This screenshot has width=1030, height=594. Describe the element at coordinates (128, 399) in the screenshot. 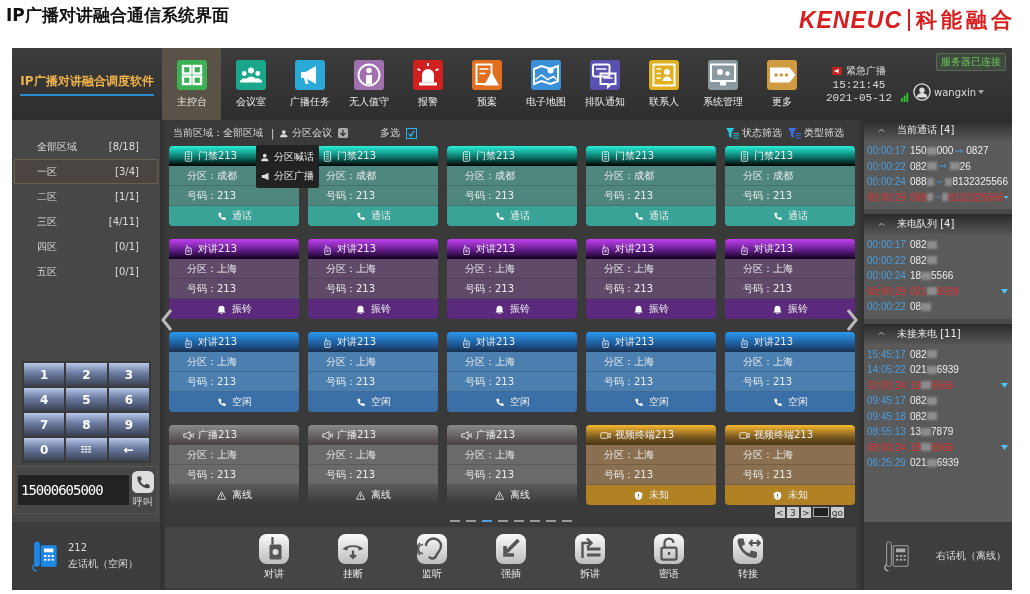

I see `keypad-key: 6` at that location.